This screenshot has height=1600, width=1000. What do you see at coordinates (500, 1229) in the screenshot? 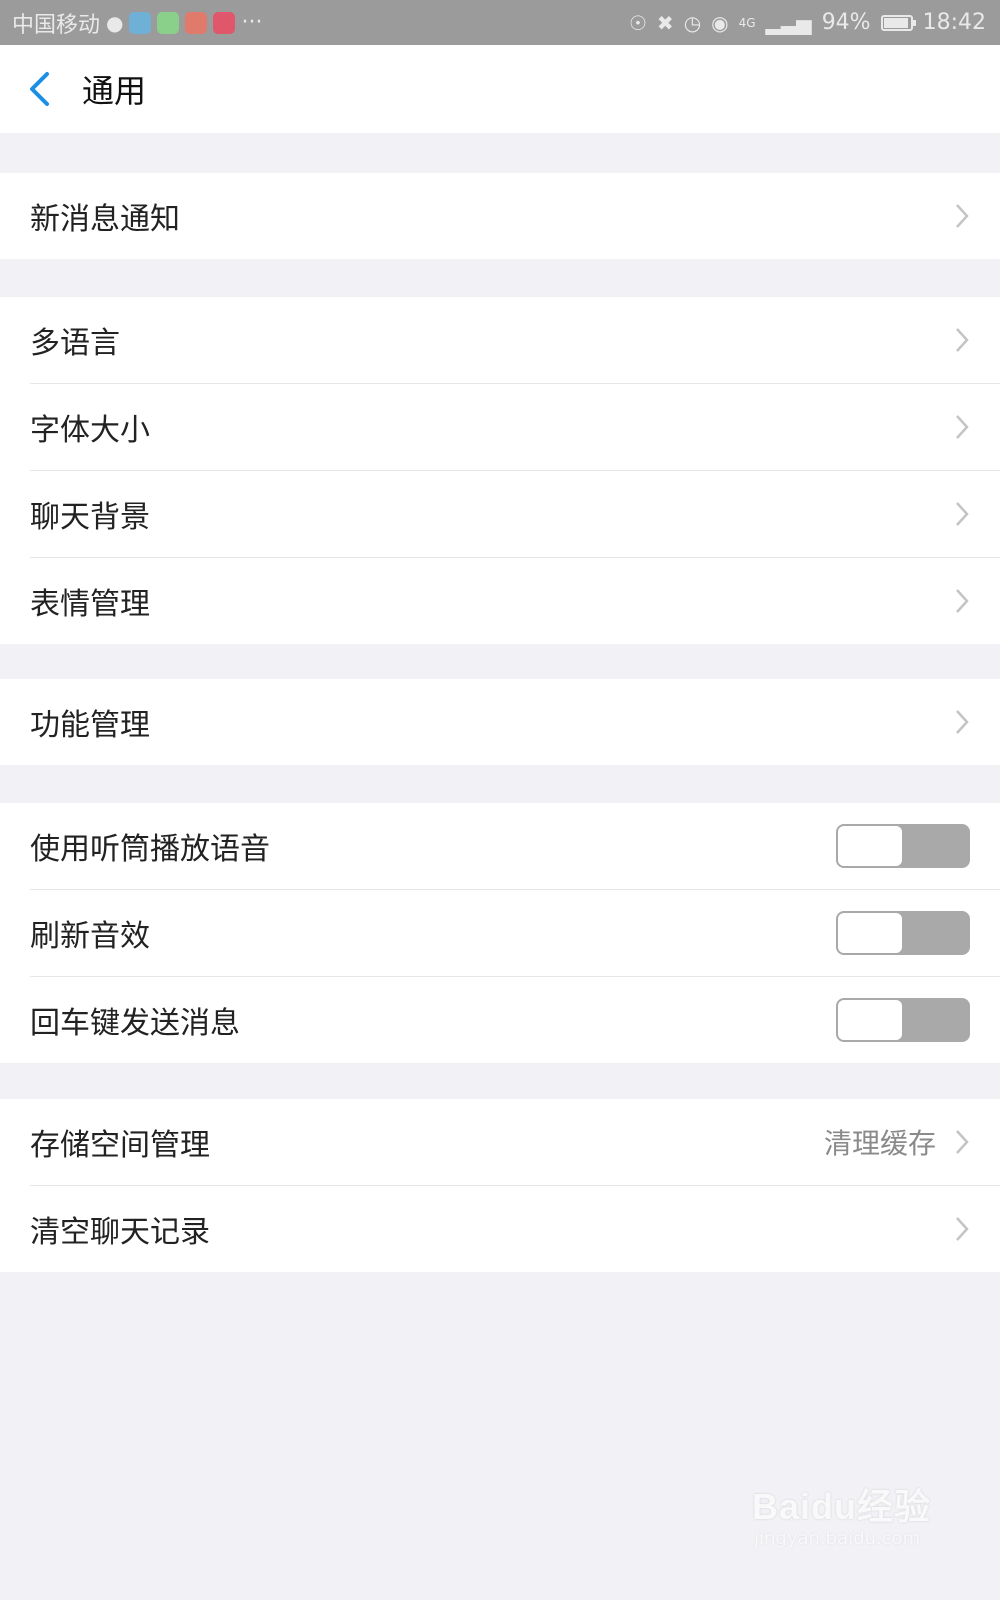
I see `row-clear-chat-history: 清空聊天记录` at bounding box center [500, 1229].